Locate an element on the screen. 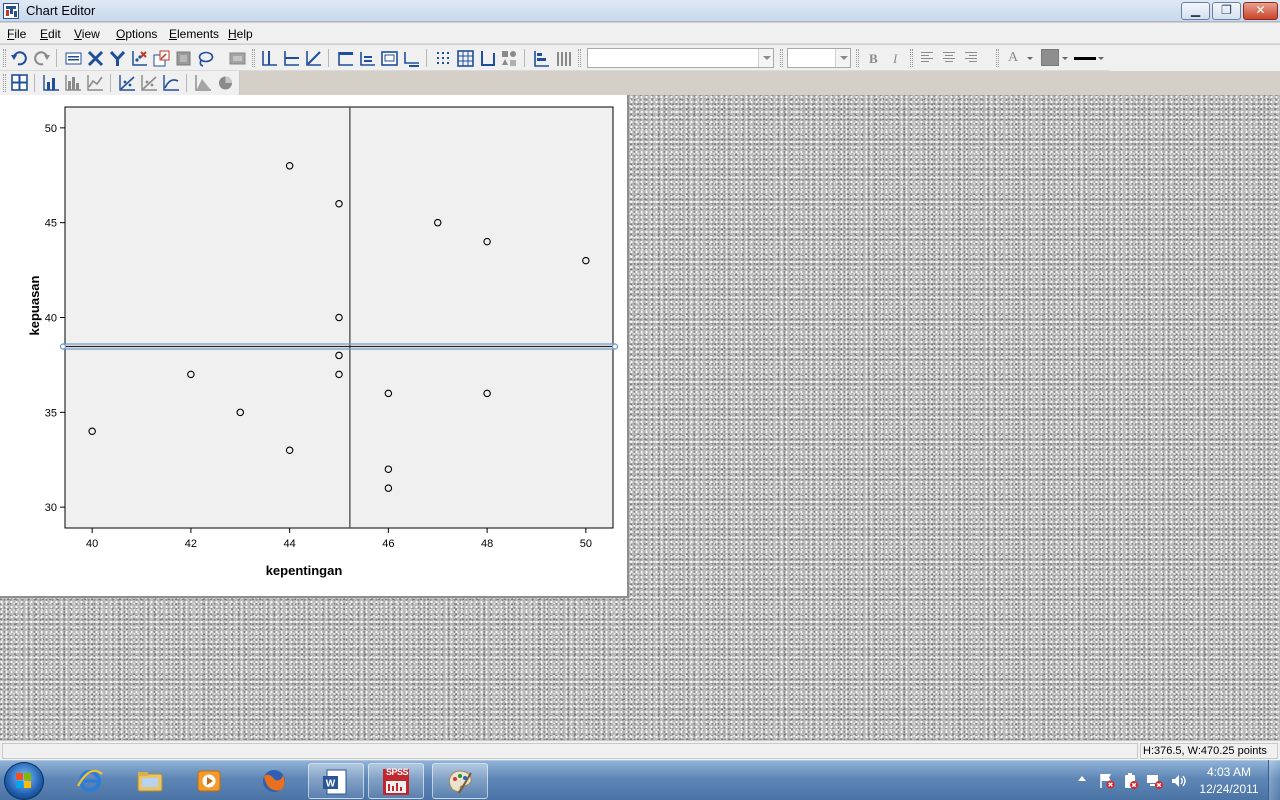 This screenshot has width=1280, height=800. menu-elements: Elements is located at coordinates (194, 34).